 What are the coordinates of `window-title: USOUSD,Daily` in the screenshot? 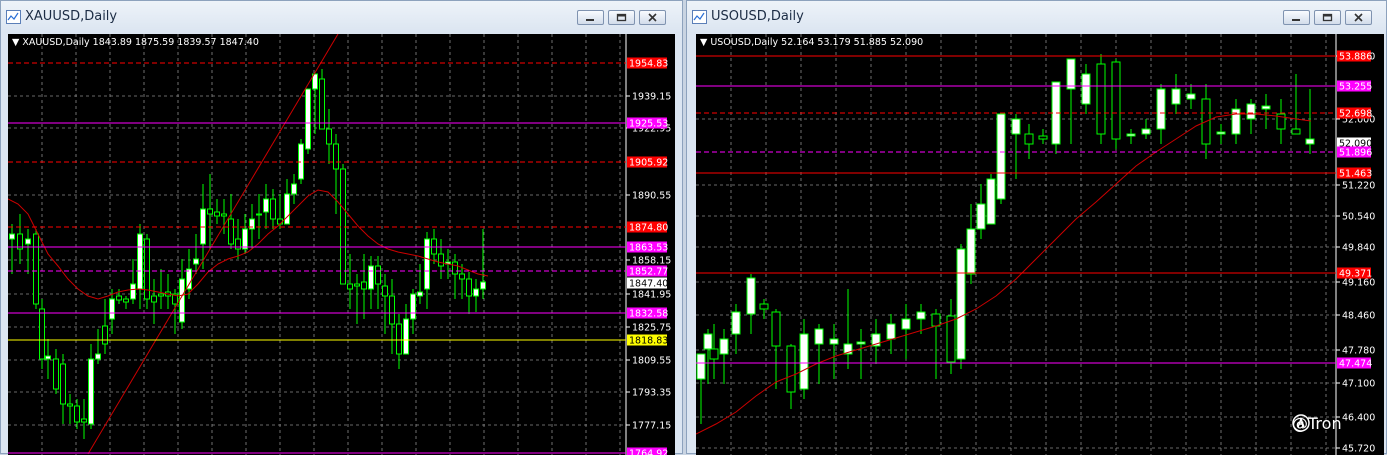 It's located at (757, 16).